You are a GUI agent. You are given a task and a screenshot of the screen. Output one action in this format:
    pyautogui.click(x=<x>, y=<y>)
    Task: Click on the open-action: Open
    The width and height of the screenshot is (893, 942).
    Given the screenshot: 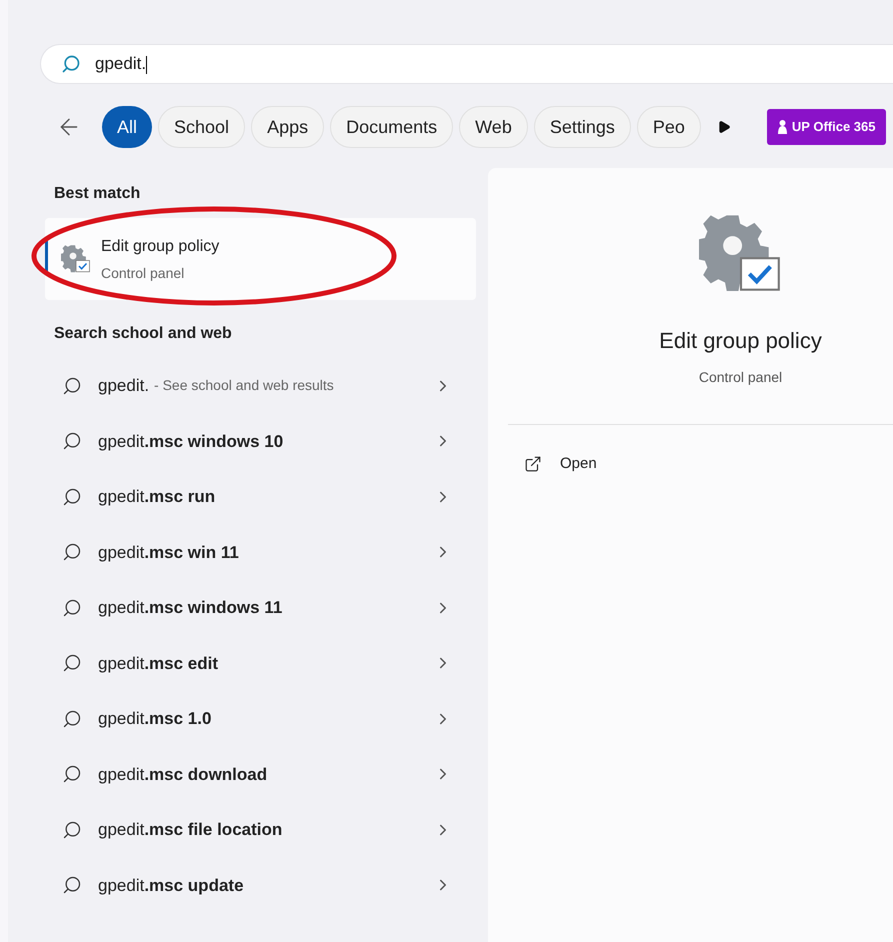 What is the action you would take?
    pyautogui.click(x=708, y=464)
    